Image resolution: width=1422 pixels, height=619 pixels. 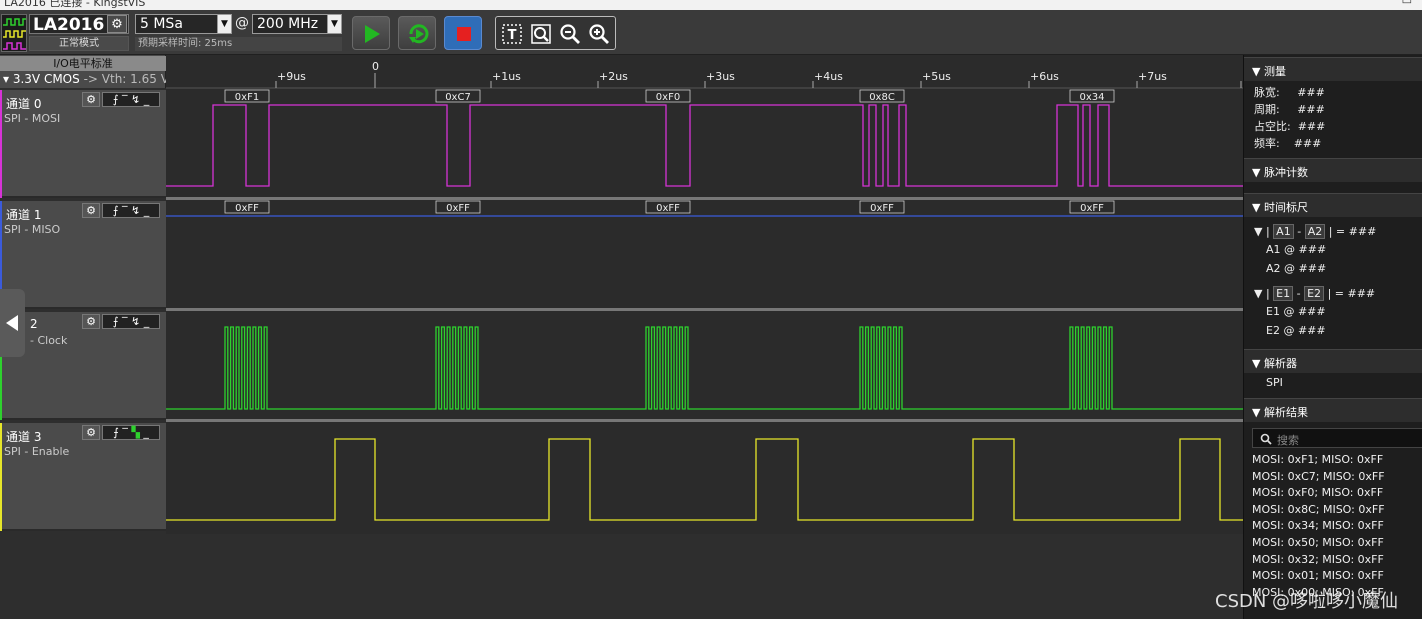 I want to click on results-title: ▼ 解析结果, so click(x=1280, y=412).